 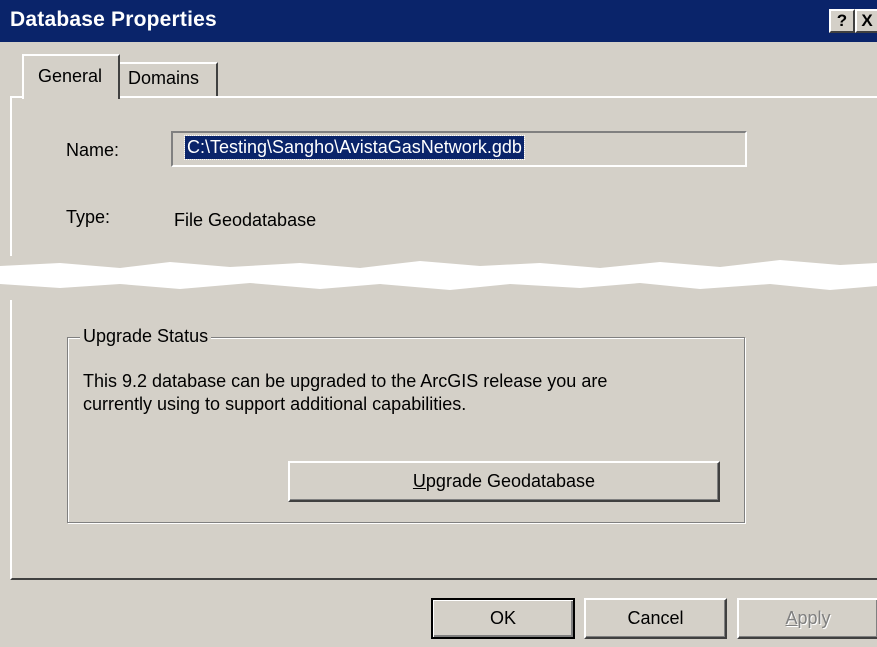 I want to click on upgrade-status-legend: Upgrade Status, so click(x=146, y=336).